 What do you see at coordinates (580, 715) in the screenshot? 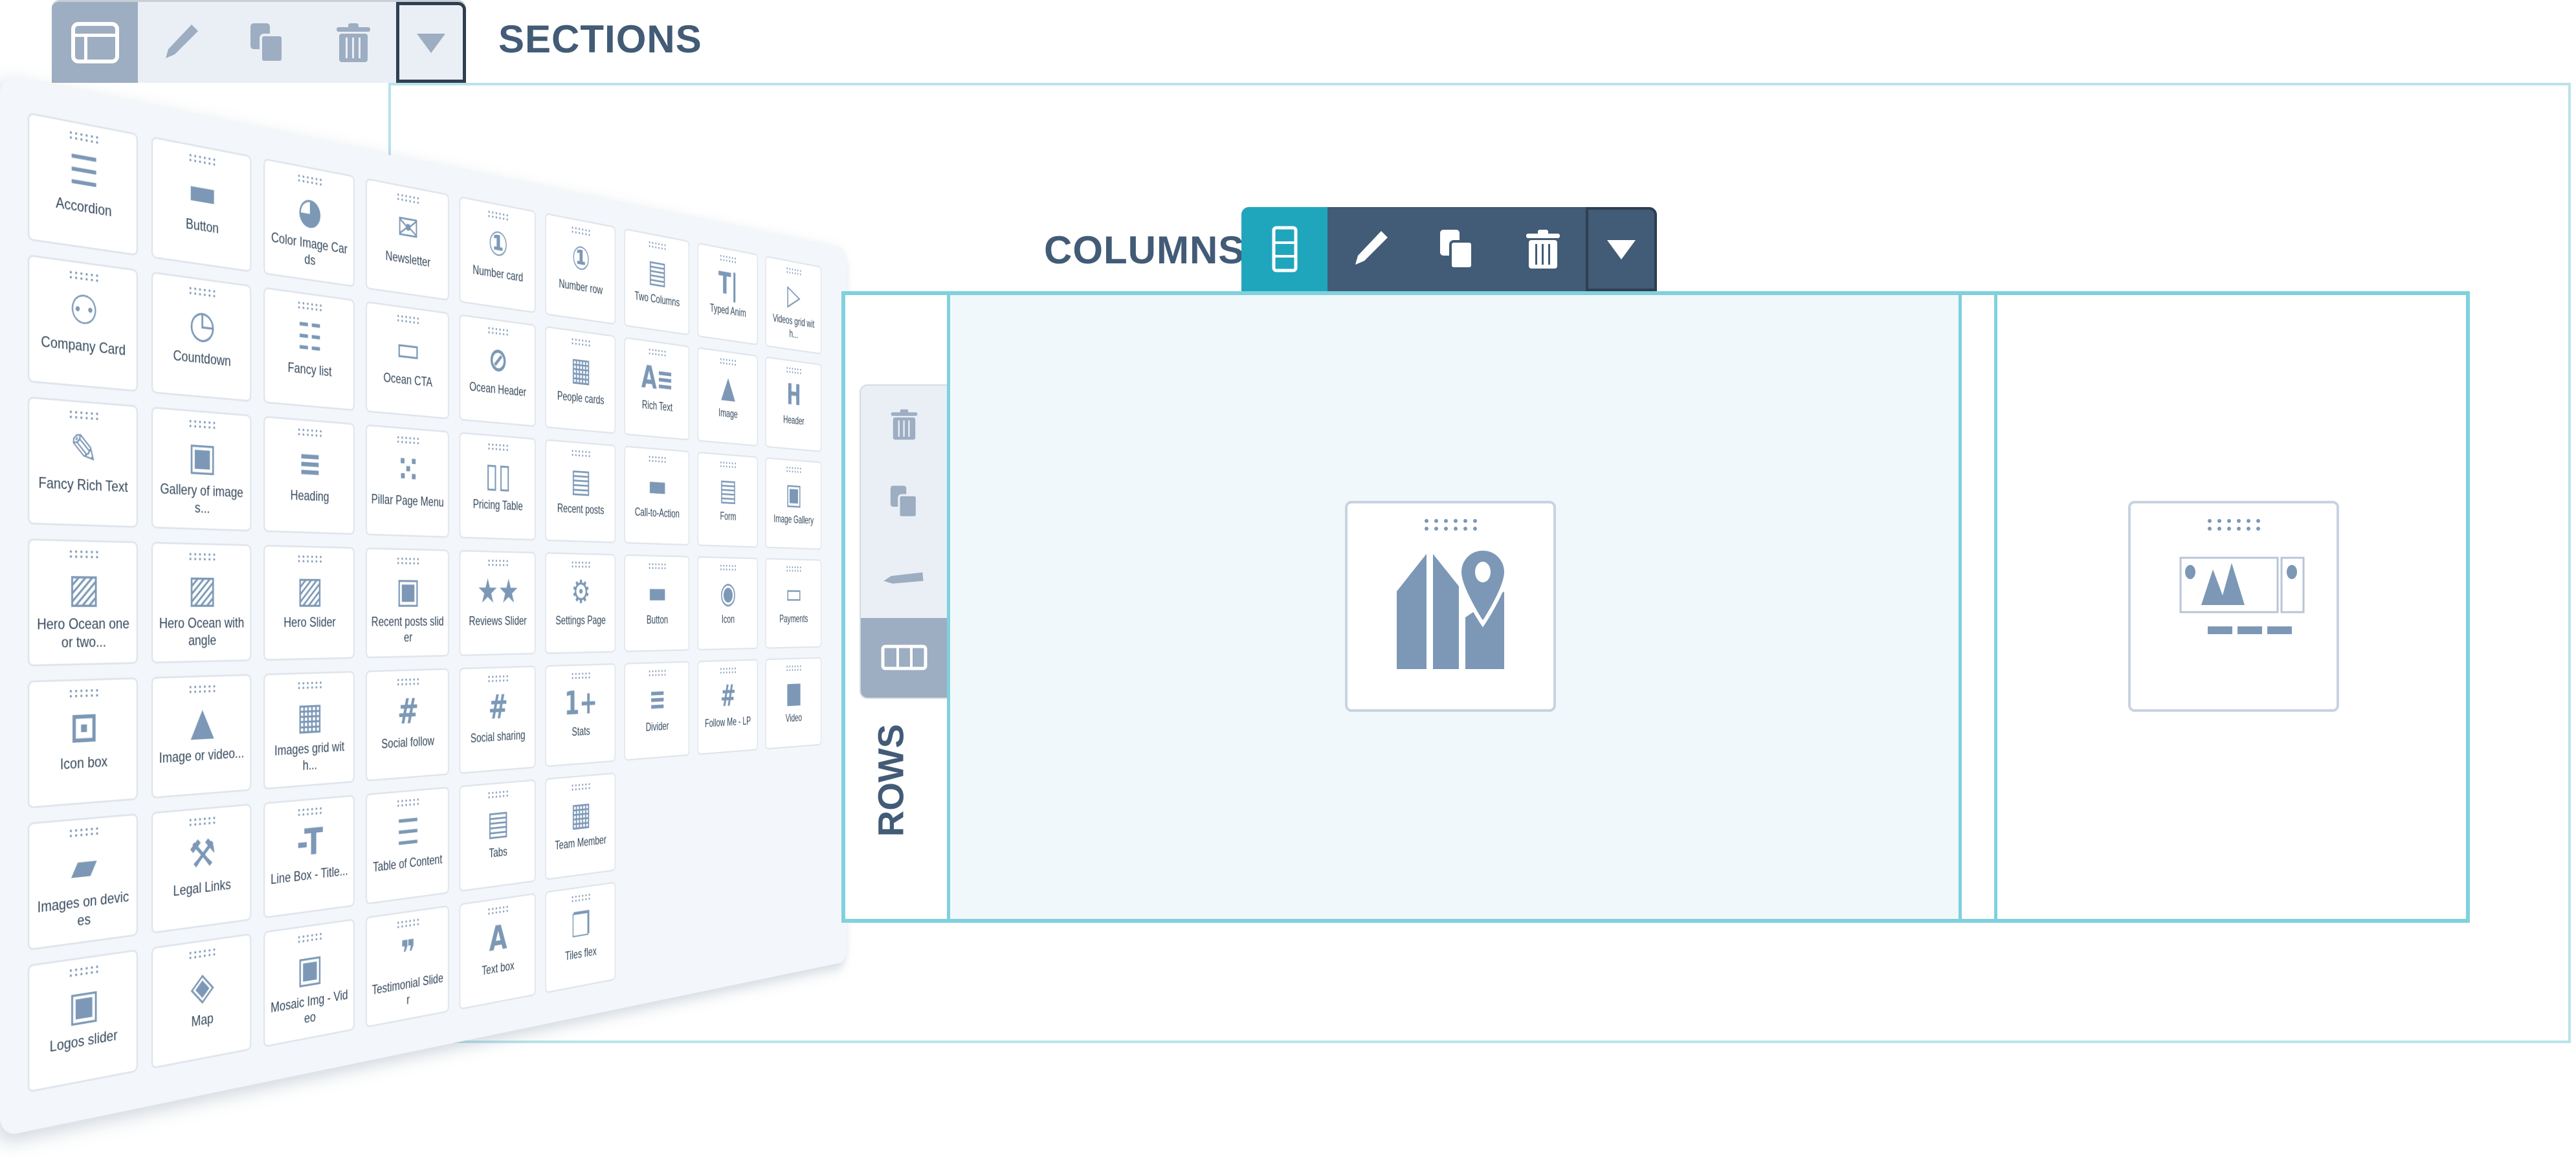
I see `module-card: 1+ Stats` at bounding box center [580, 715].